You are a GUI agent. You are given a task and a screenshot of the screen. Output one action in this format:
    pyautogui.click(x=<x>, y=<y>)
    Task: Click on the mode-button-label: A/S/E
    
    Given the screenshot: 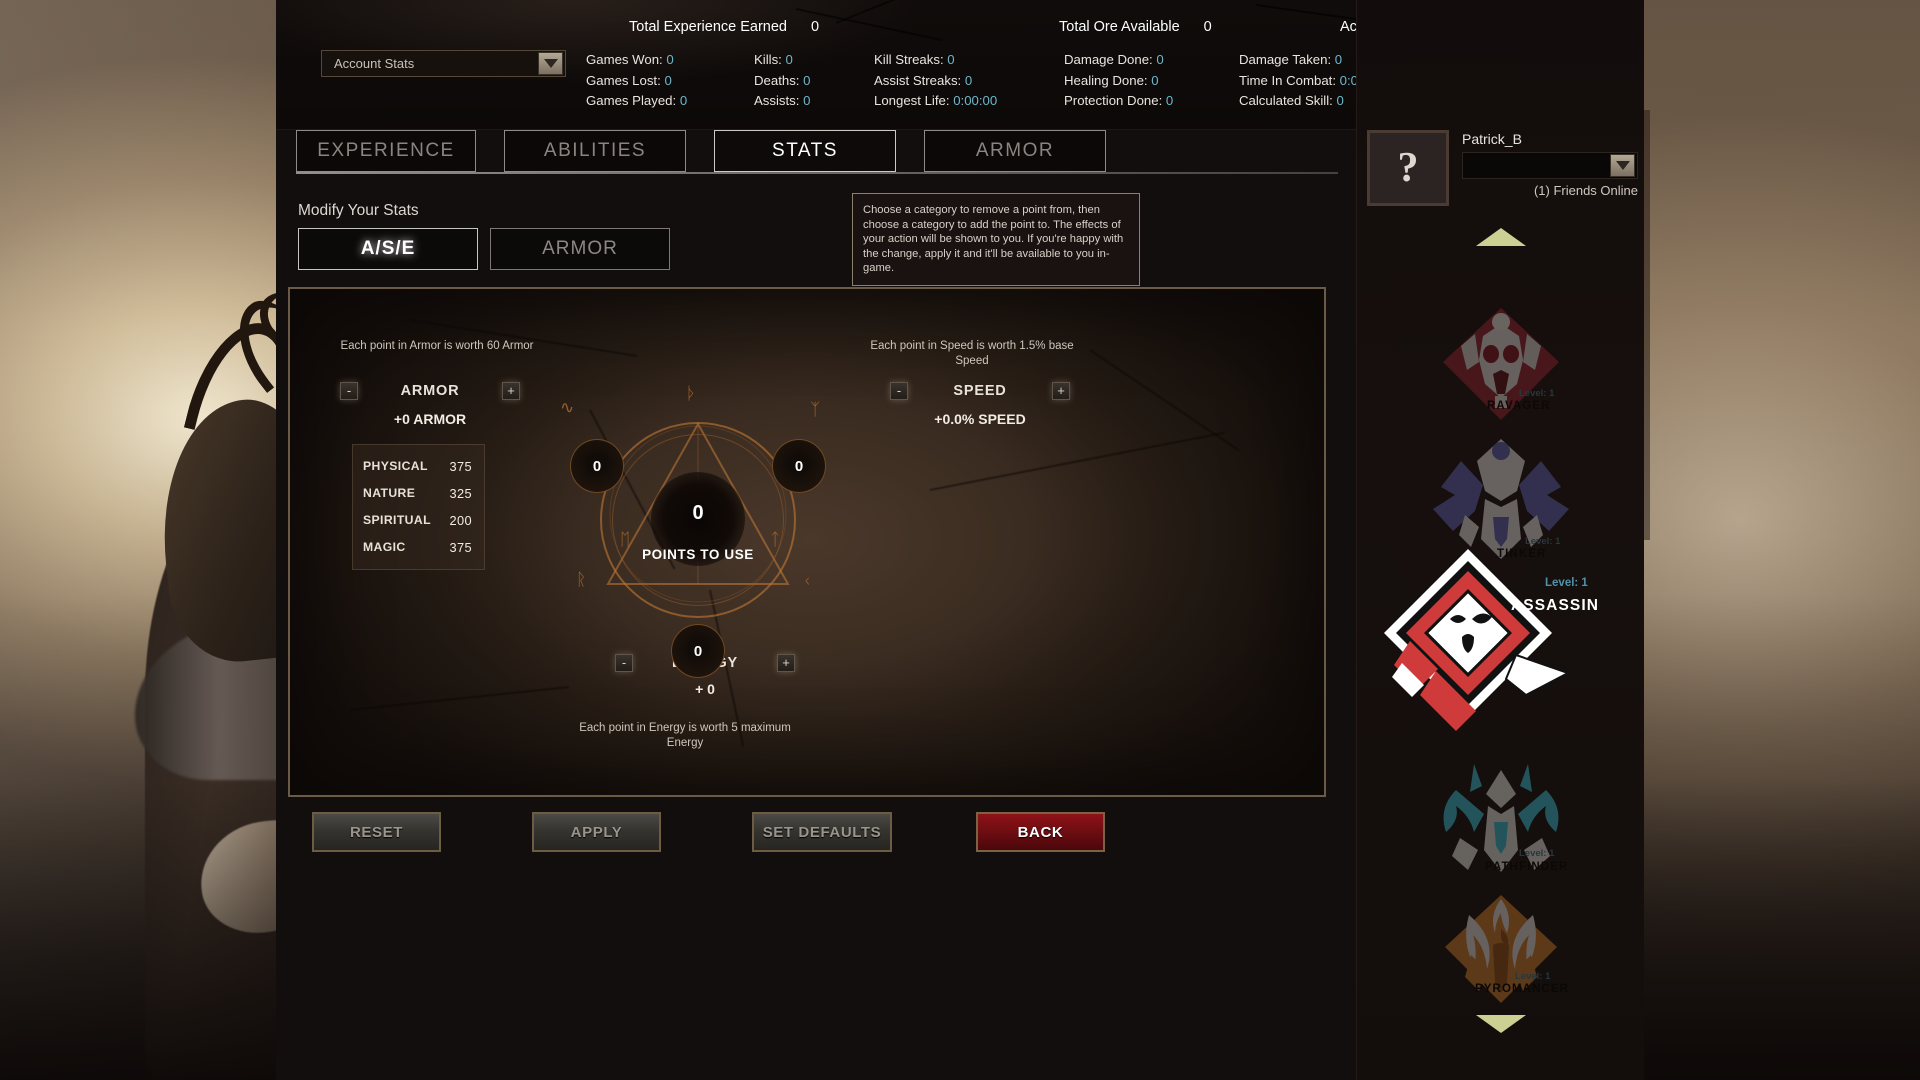 What is the action you would take?
    pyautogui.click(x=388, y=248)
    